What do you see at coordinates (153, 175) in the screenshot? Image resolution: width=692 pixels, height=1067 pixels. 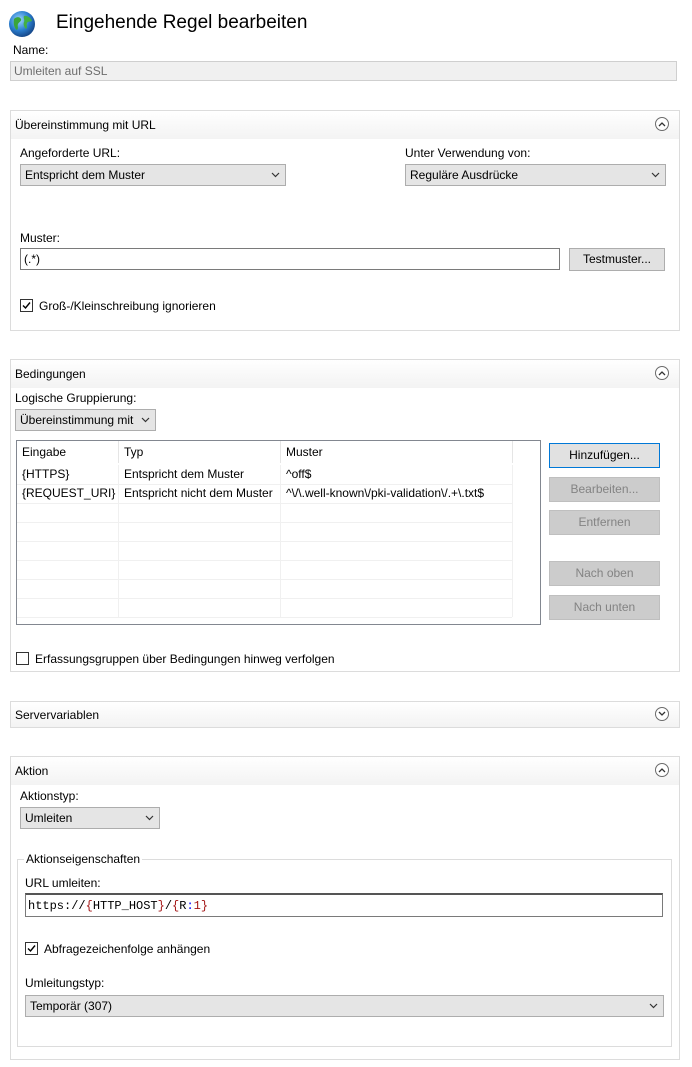 I see `requested-url-select: Entspricht dem Muster` at bounding box center [153, 175].